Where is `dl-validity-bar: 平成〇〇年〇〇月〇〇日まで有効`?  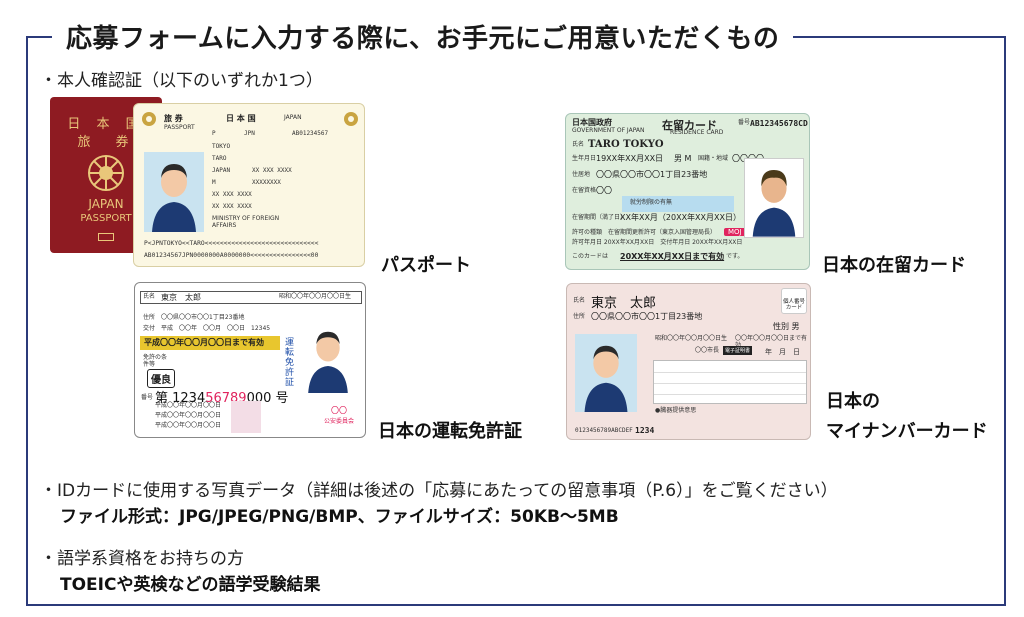 dl-validity-bar: 平成〇〇年〇〇月〇〇日まで有効 is located at coordinates (210, 343).